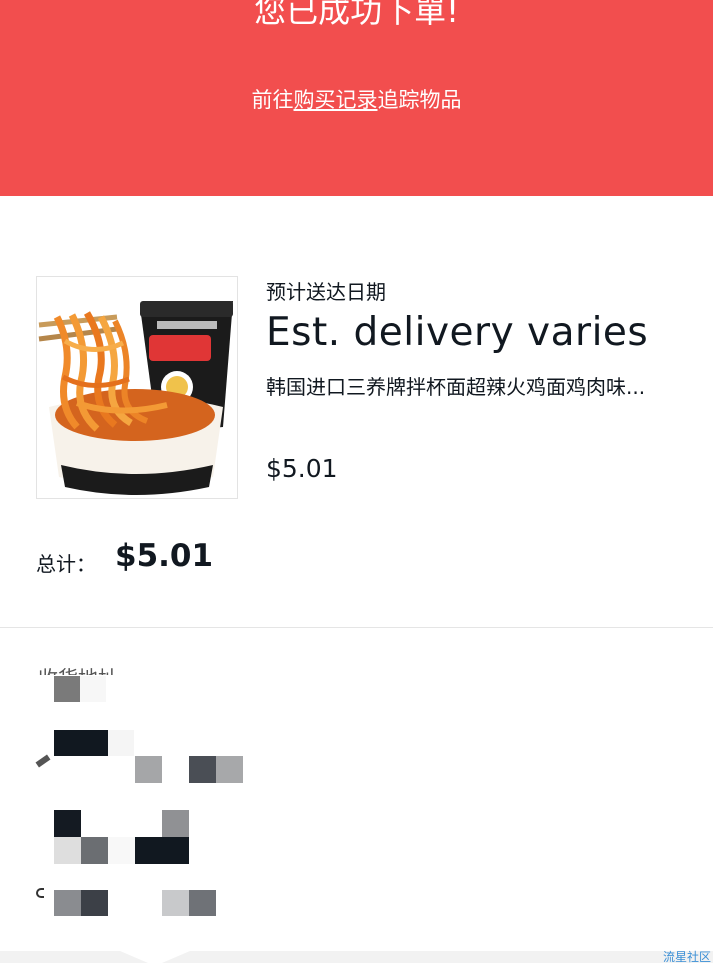  I want to click on delivery-date-label: 预计送达日期, so click(326, 292).